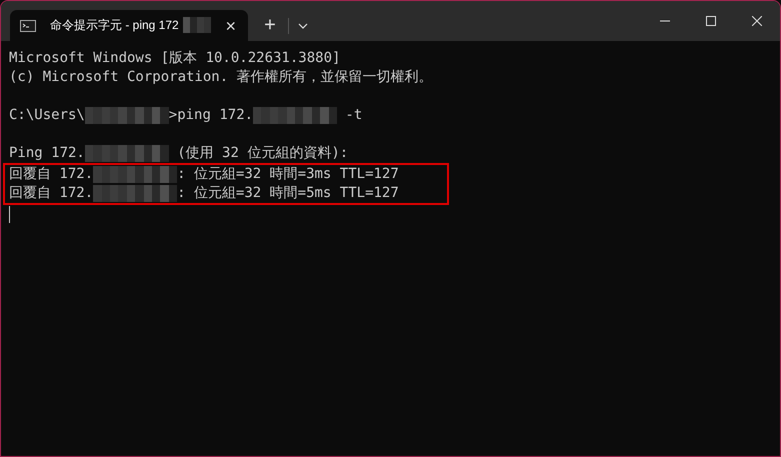 The height and width of the screenshot is (457, 781). Describe the element at coordinates (221, 77) in the screenshot. I see `console-text: (c) Microsoft Corporation. 著作權所有，並保留一切權利。` at that location.